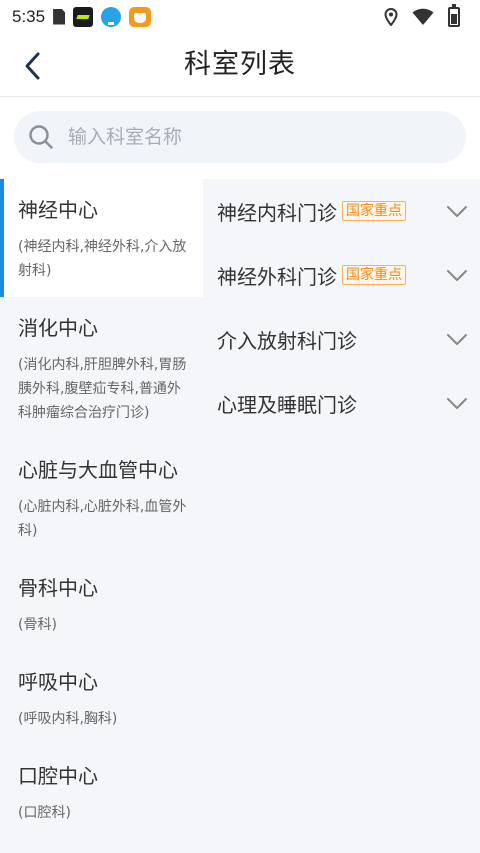  I want to click on center-name: 神经中心, so click(58, 210).